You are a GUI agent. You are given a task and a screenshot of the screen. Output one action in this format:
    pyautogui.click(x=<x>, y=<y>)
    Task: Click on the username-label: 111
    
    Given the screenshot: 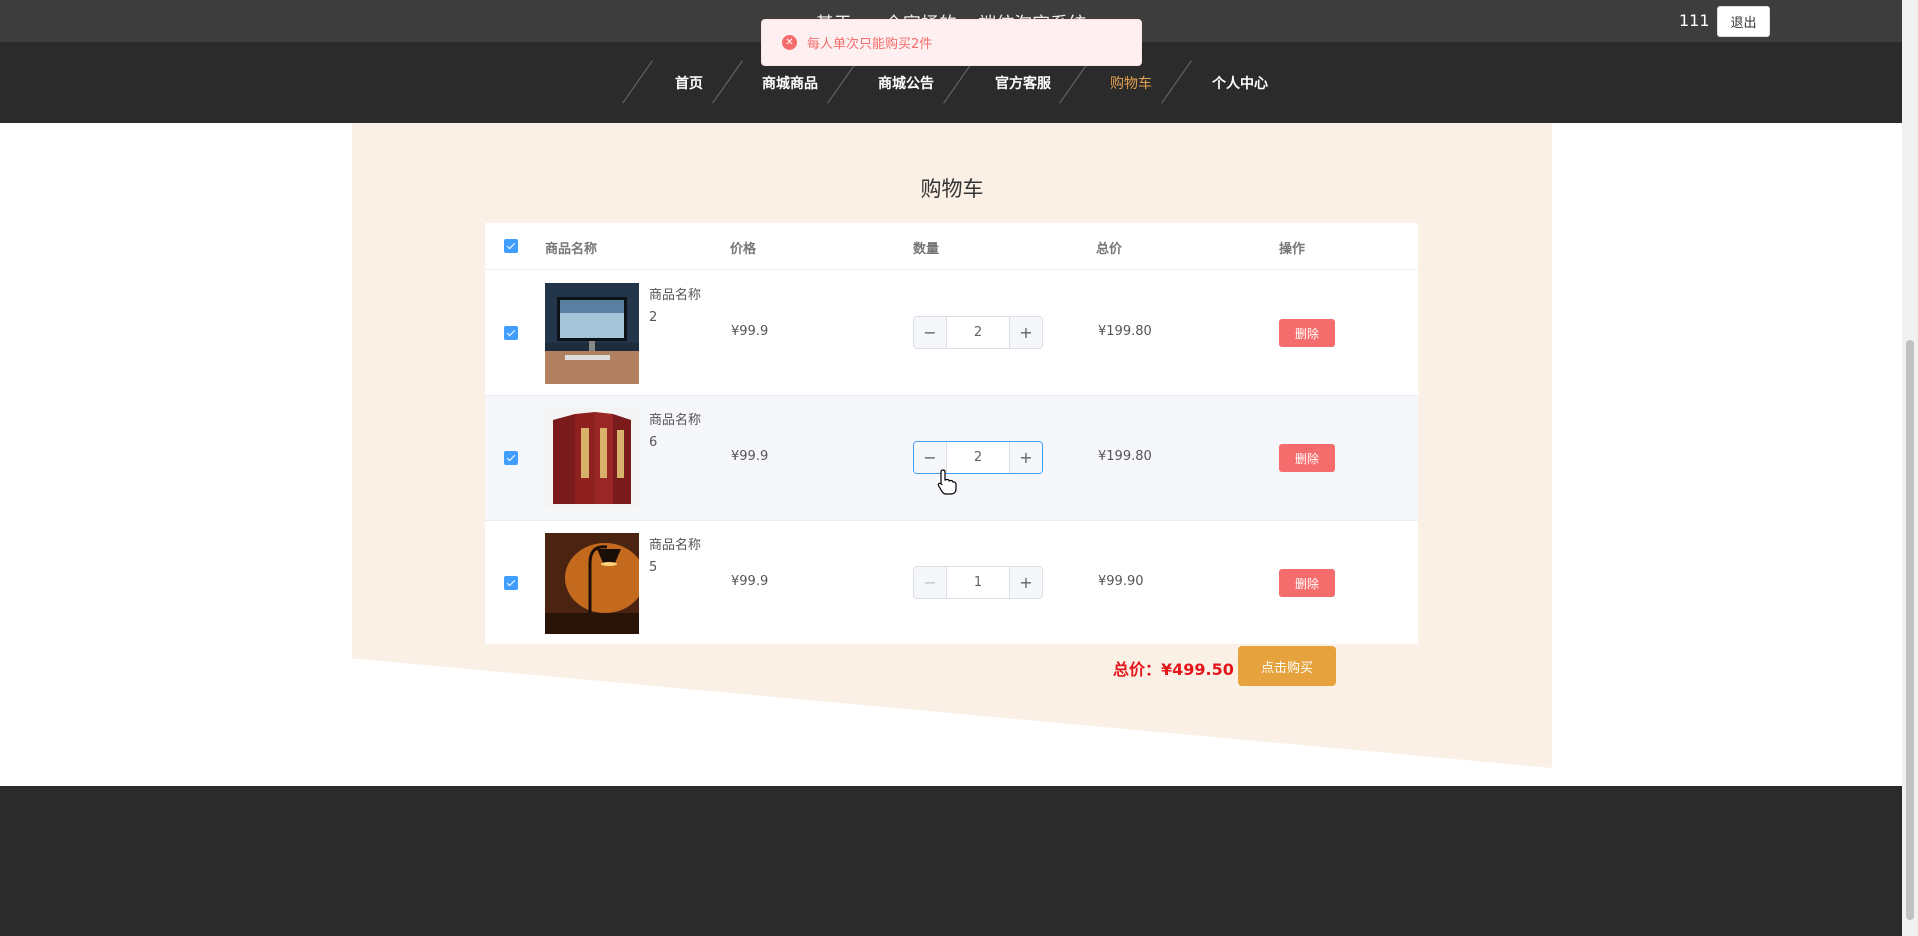 What is the action you would take?
    pyautogui.click(x=1694, y=20)
    